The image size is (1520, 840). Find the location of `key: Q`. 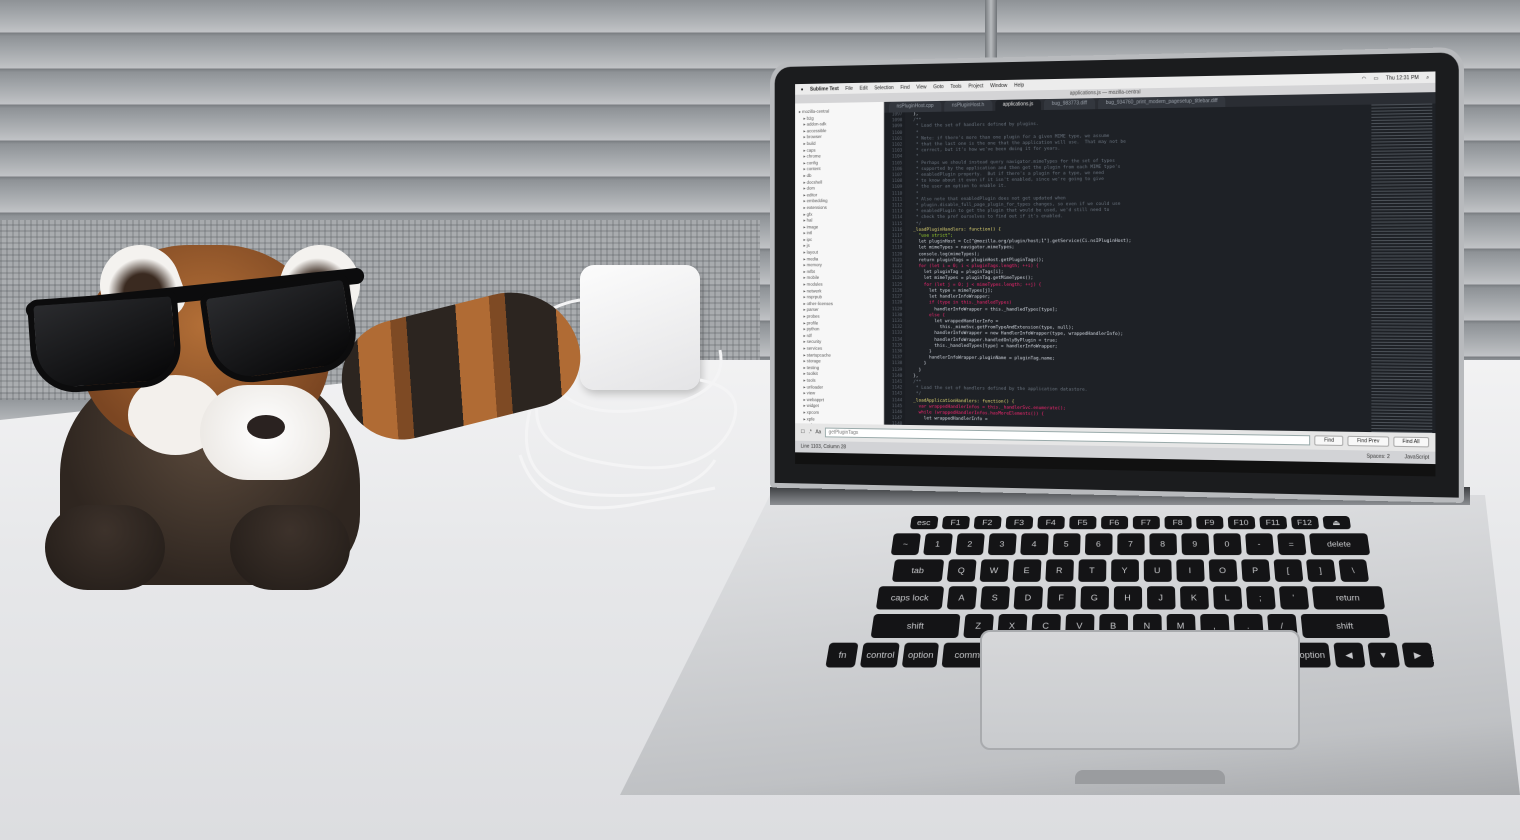

key: Q is located at coordinates (961, 570).